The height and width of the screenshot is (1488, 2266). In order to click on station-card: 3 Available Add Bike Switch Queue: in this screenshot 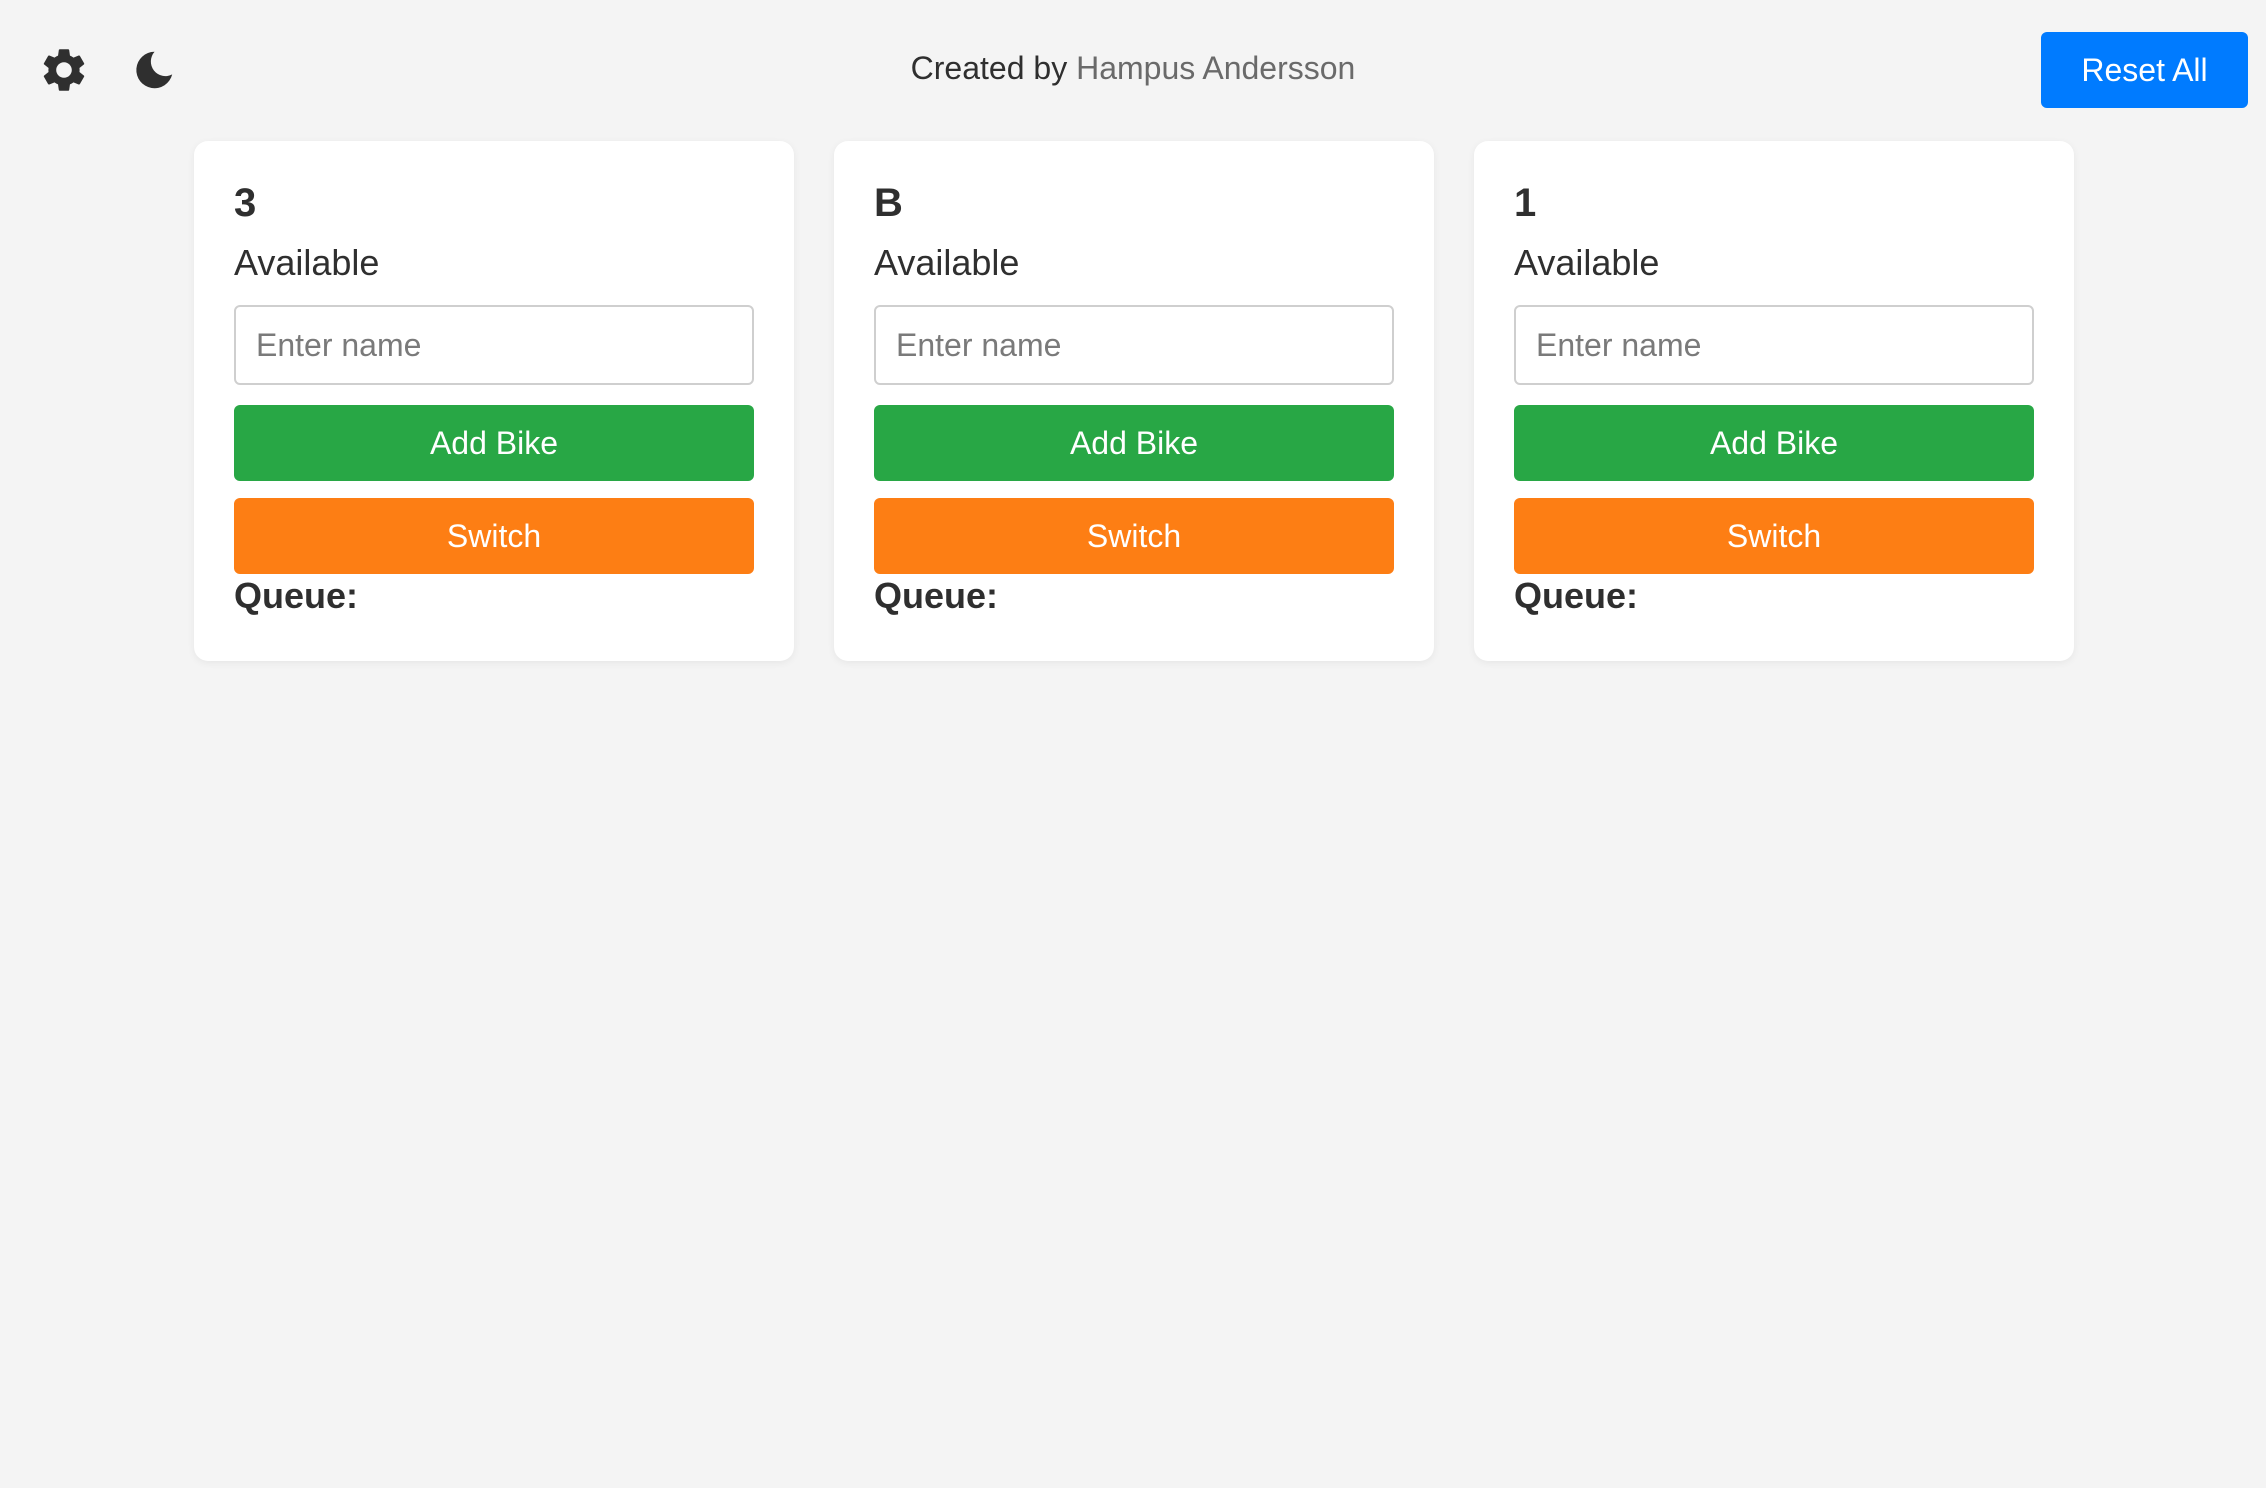, I will do `click(494, 401)`.